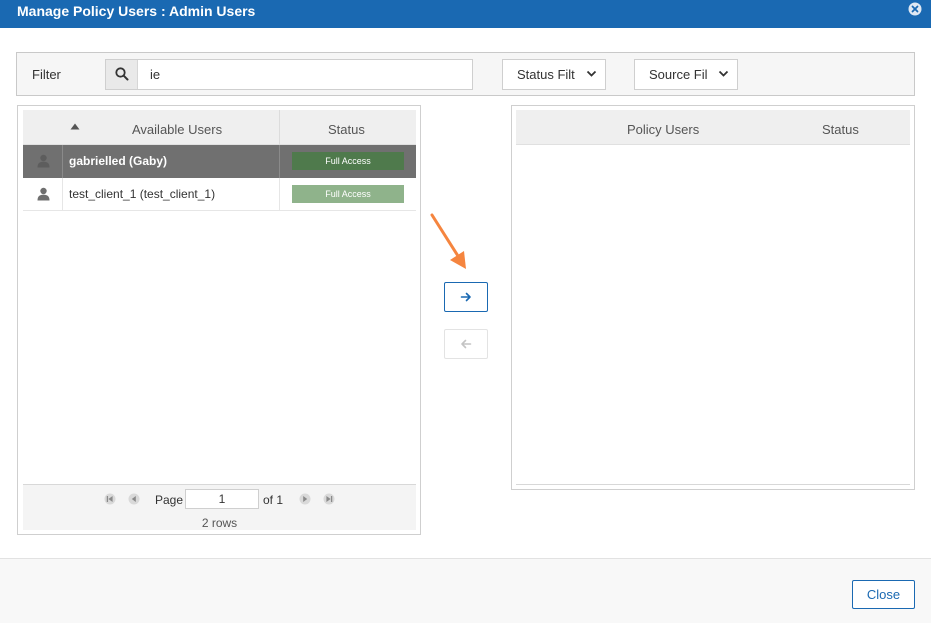 Image resolution: width=931 pixels, height=623 pixels. I want to click on table-row: gabrielled (Gaby) Full Access, so click(219, 161).